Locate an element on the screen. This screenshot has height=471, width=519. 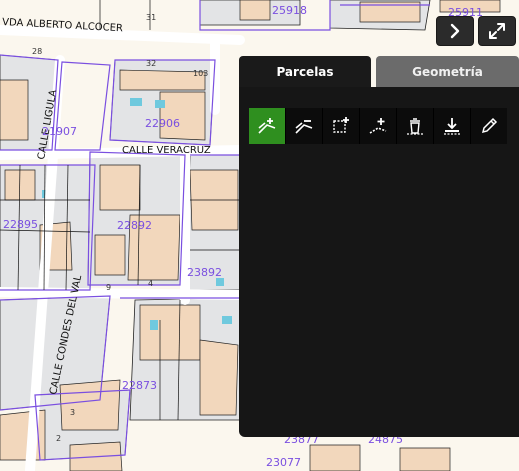
panel-tabs: Parcelas Geometría is located at coordinates (379, 72).